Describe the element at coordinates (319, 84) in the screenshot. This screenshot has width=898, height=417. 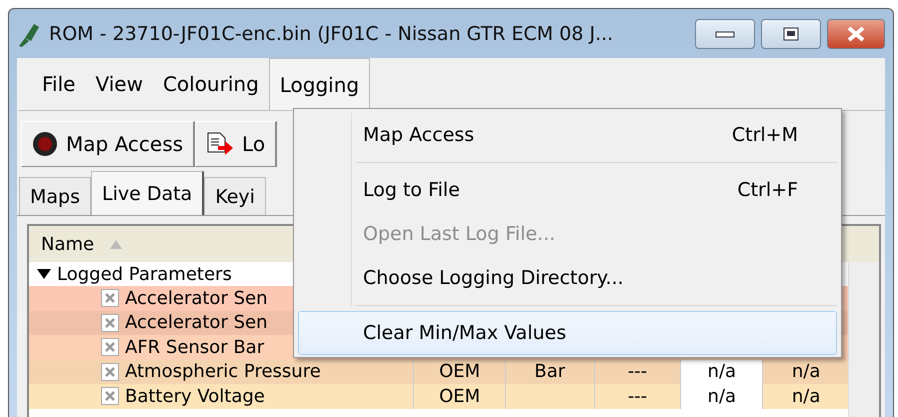
I see `menu-item: Logging` at that location.